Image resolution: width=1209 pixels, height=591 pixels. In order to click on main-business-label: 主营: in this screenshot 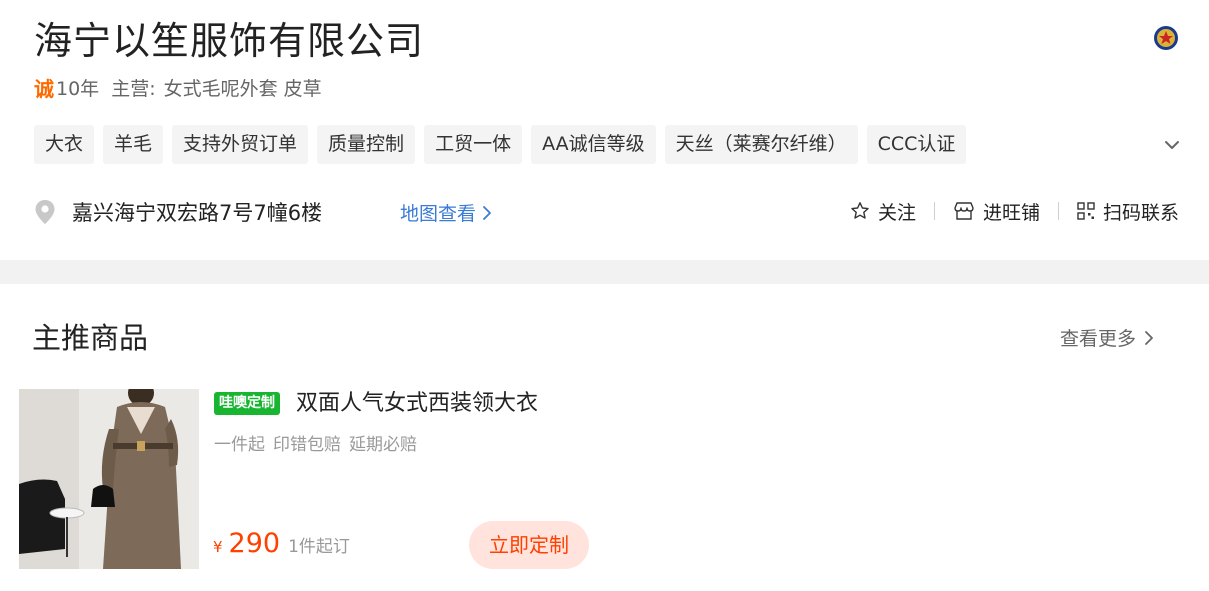, I will do `click(133, 88)`.